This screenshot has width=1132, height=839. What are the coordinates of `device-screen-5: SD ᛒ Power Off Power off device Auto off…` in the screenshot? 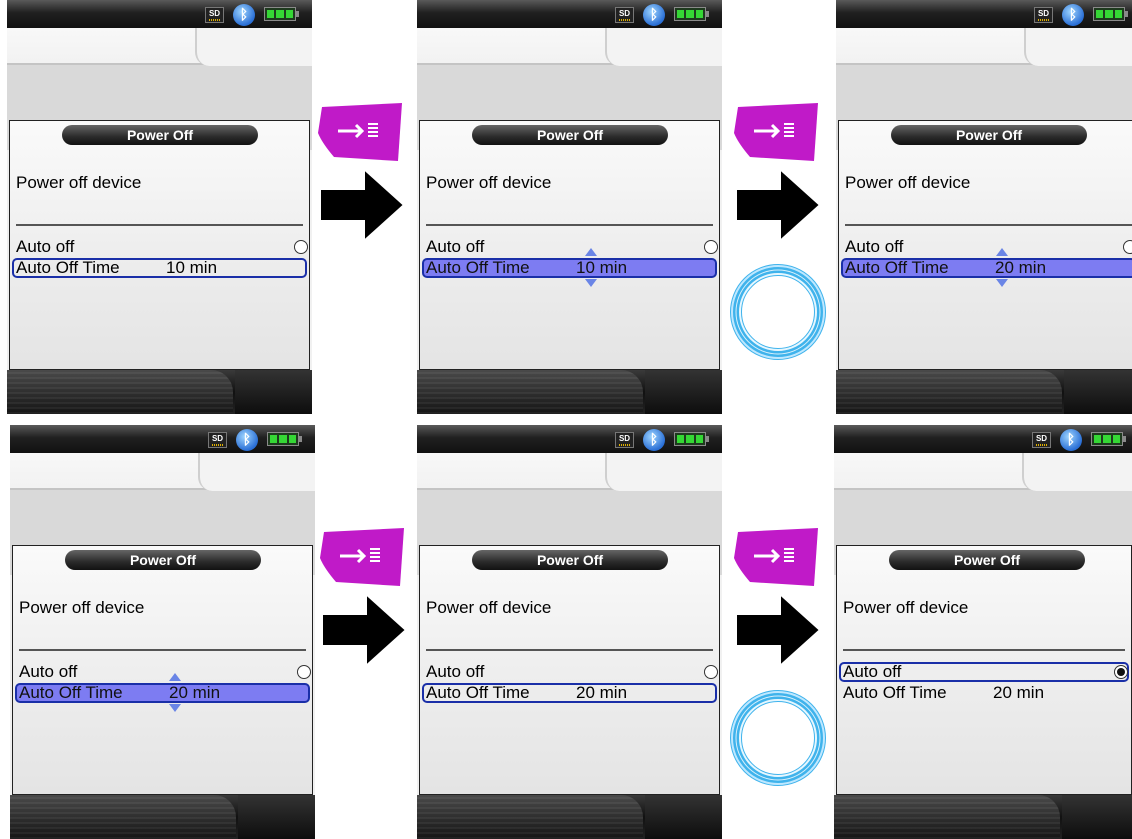 It's located at (569, 632).